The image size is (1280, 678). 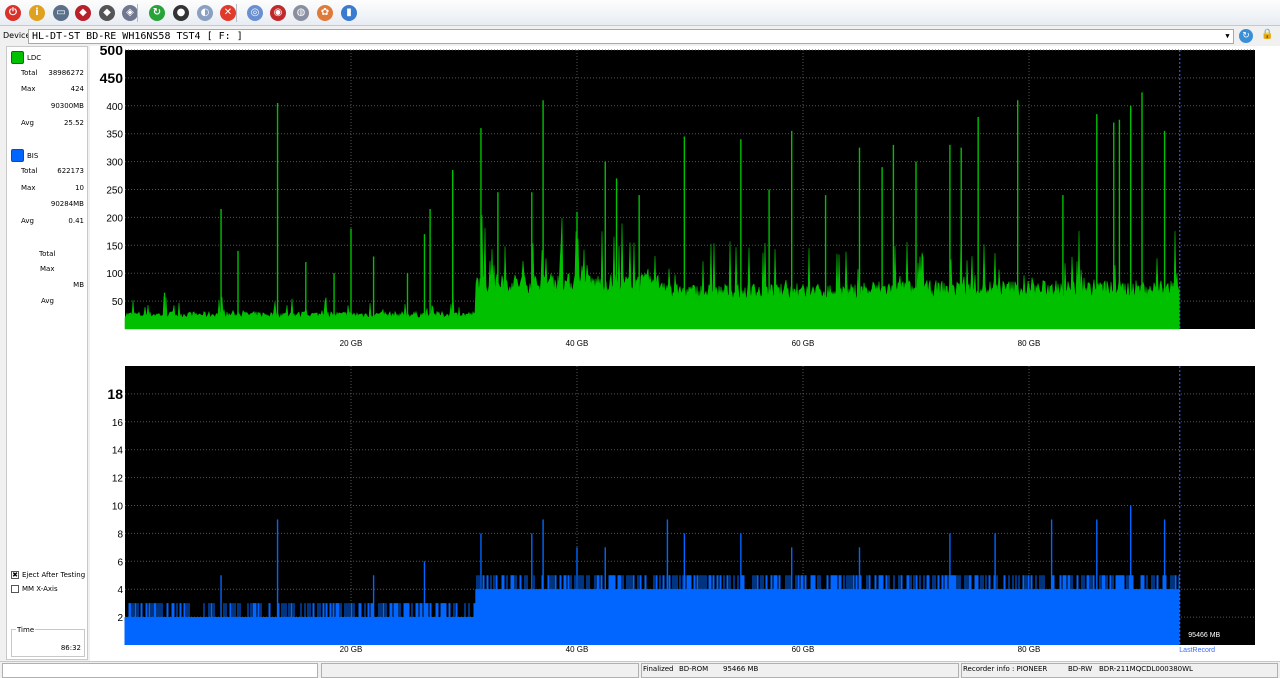 I want to click on ldc-label: LDC, so click(x=34, y=58).